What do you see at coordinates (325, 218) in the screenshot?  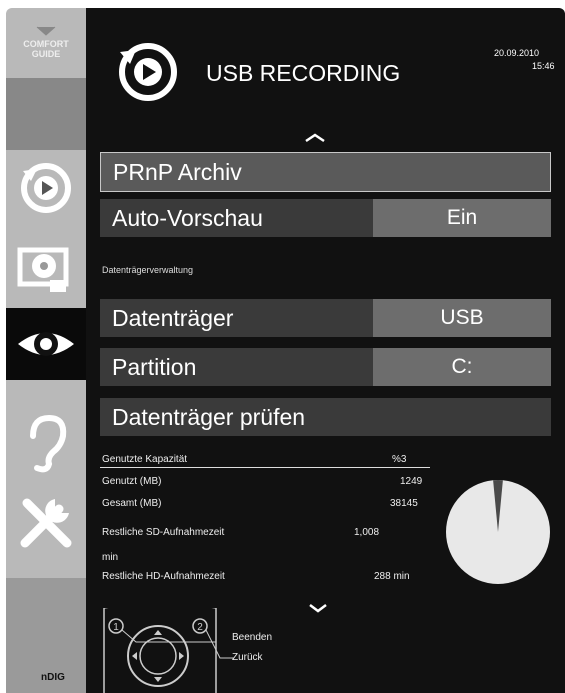 I see `menu-item-autopreview: Auto-Vorschau Ein` at bounding box center [325, 218].